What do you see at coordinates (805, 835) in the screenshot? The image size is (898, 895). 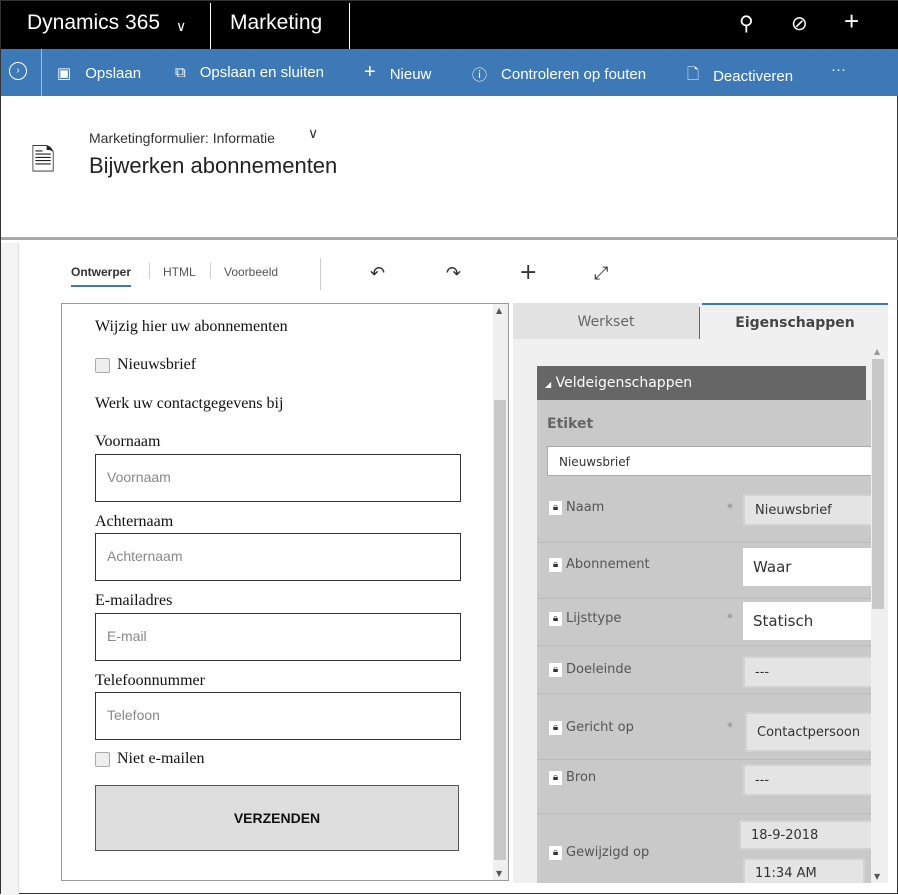 I see `modified-date-field: 18-9-2018` at bounding box center [805, 835].